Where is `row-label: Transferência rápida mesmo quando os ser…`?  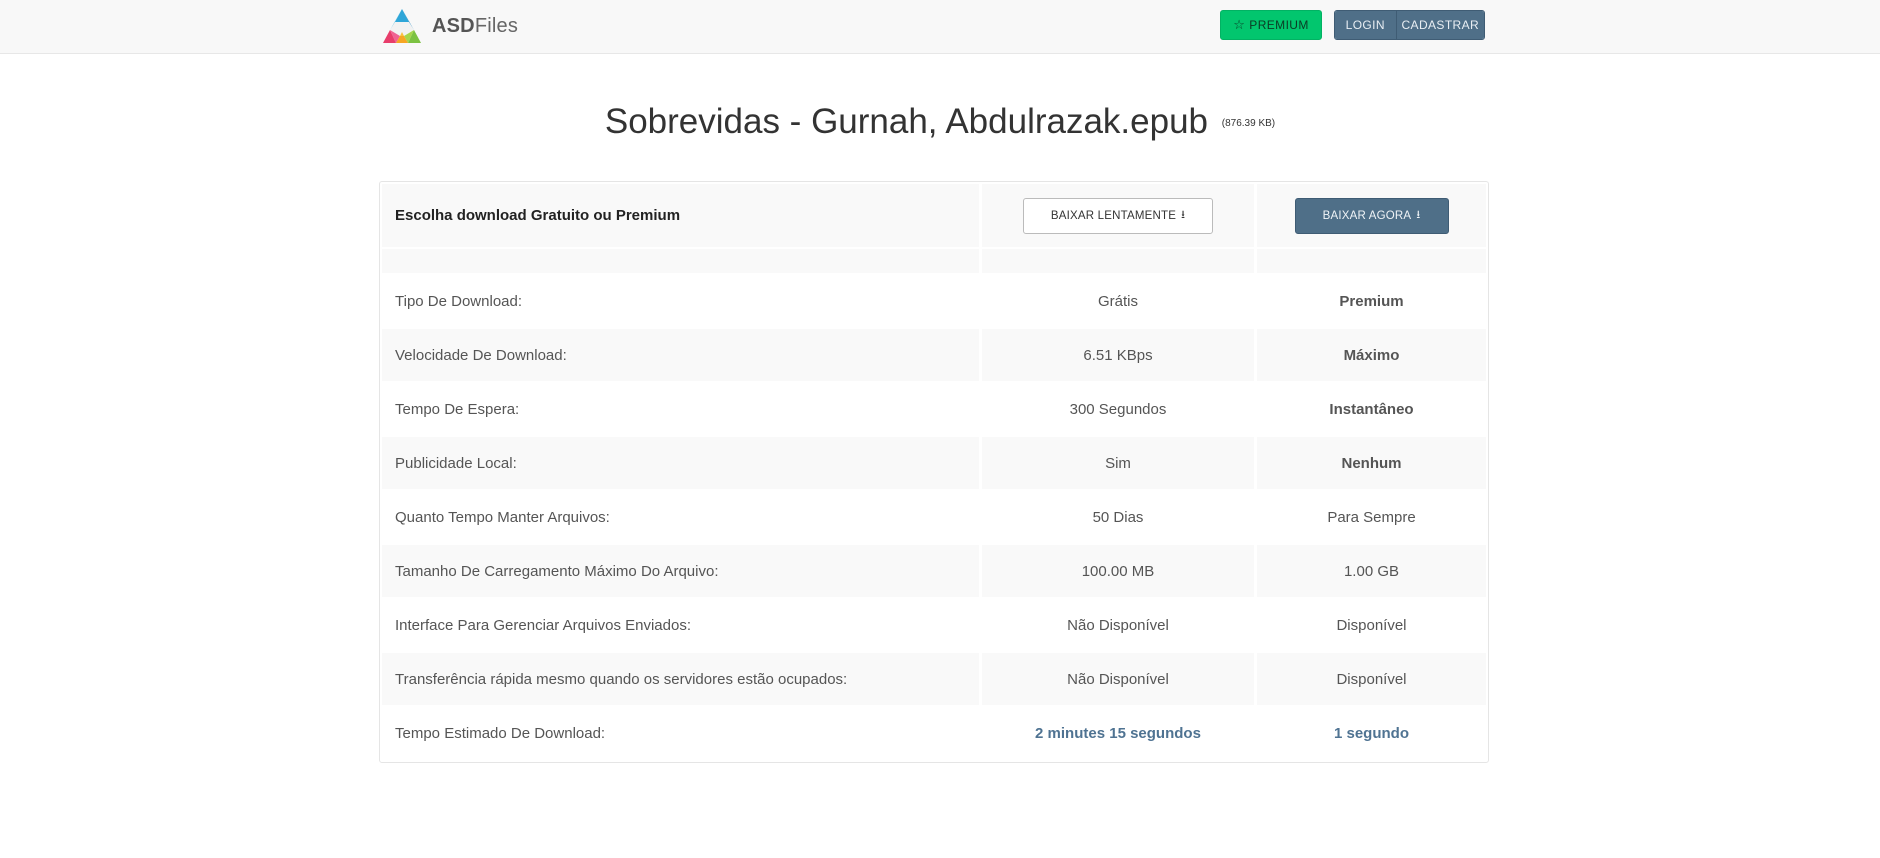
row-label: Transferência rápida mesmo quando os ser… is located at coordinates (680, 679).